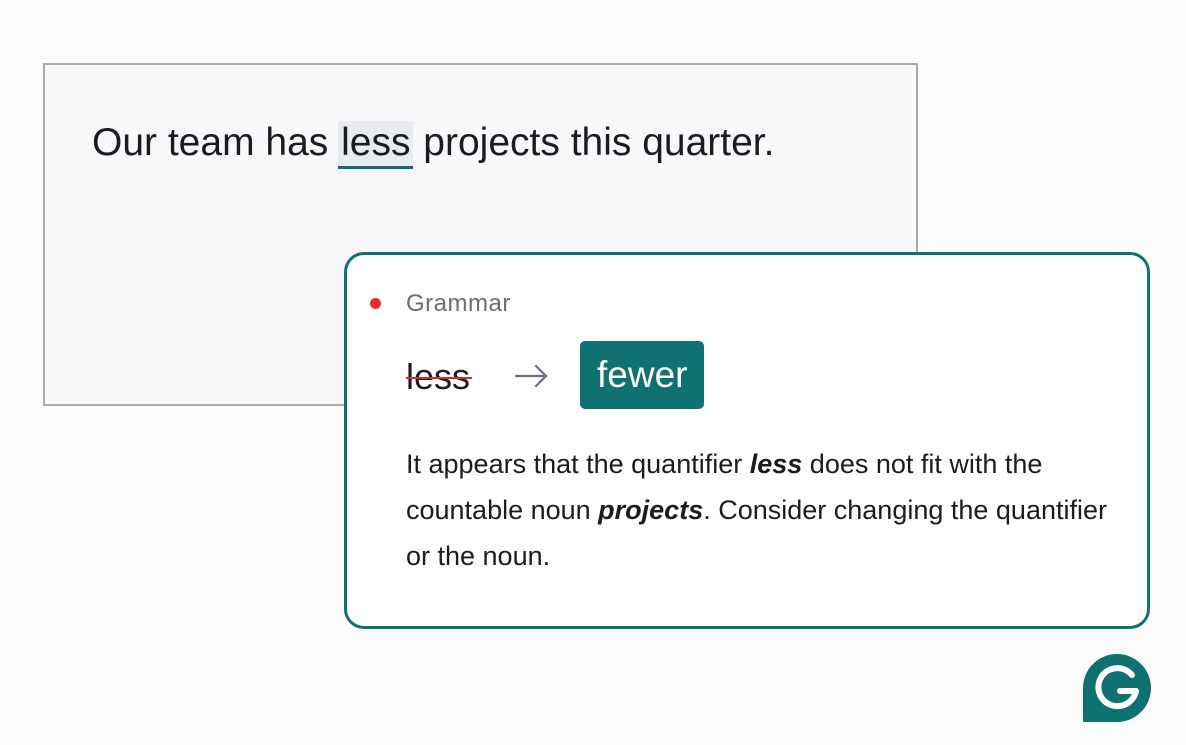 This screenshot has width=1186, height=745. What do you see at coordinates (756, 376) in the screenshot?
I see `replacement-row: less fewer` at bounding box center [756, 376].